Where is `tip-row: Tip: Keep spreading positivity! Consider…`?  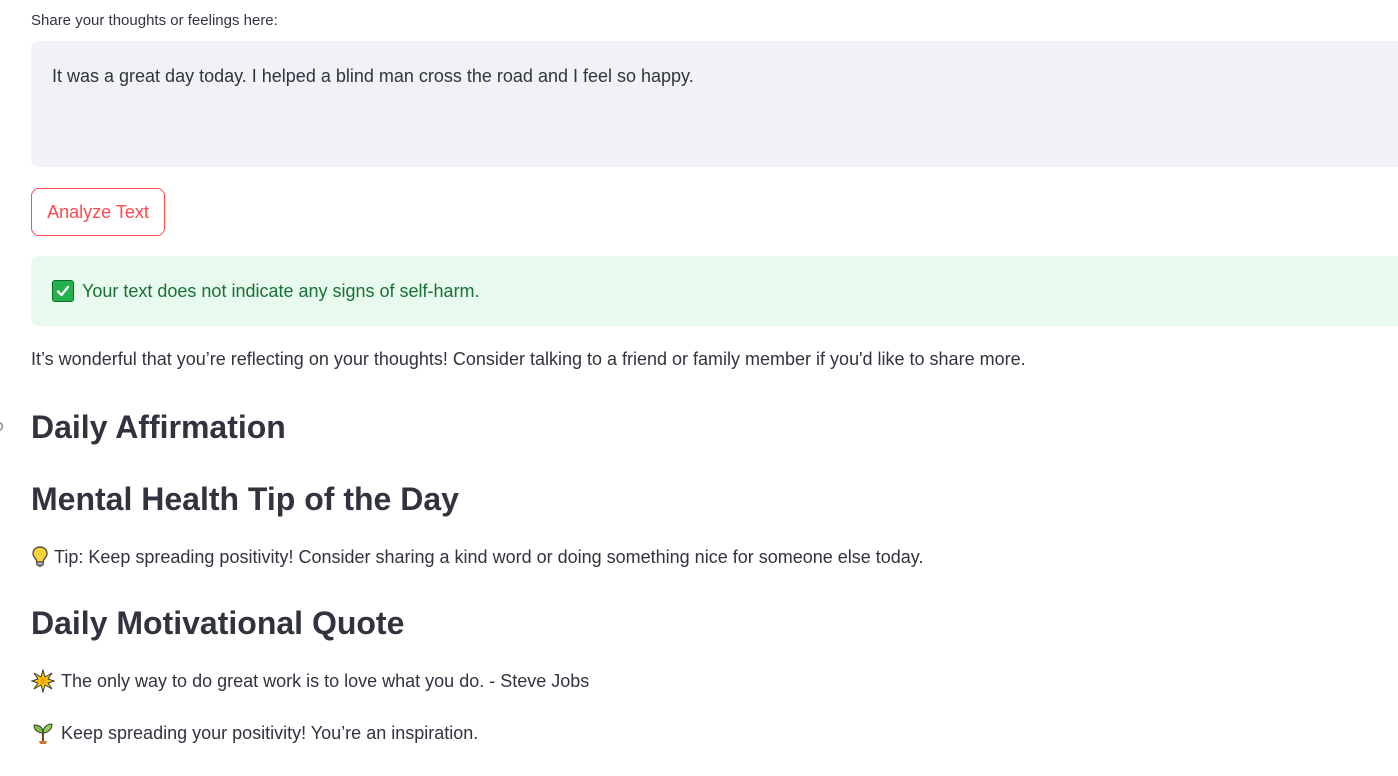 tip-row: Tip: Keep spreading positivity! Consider… is located at coordinates (477, 557).